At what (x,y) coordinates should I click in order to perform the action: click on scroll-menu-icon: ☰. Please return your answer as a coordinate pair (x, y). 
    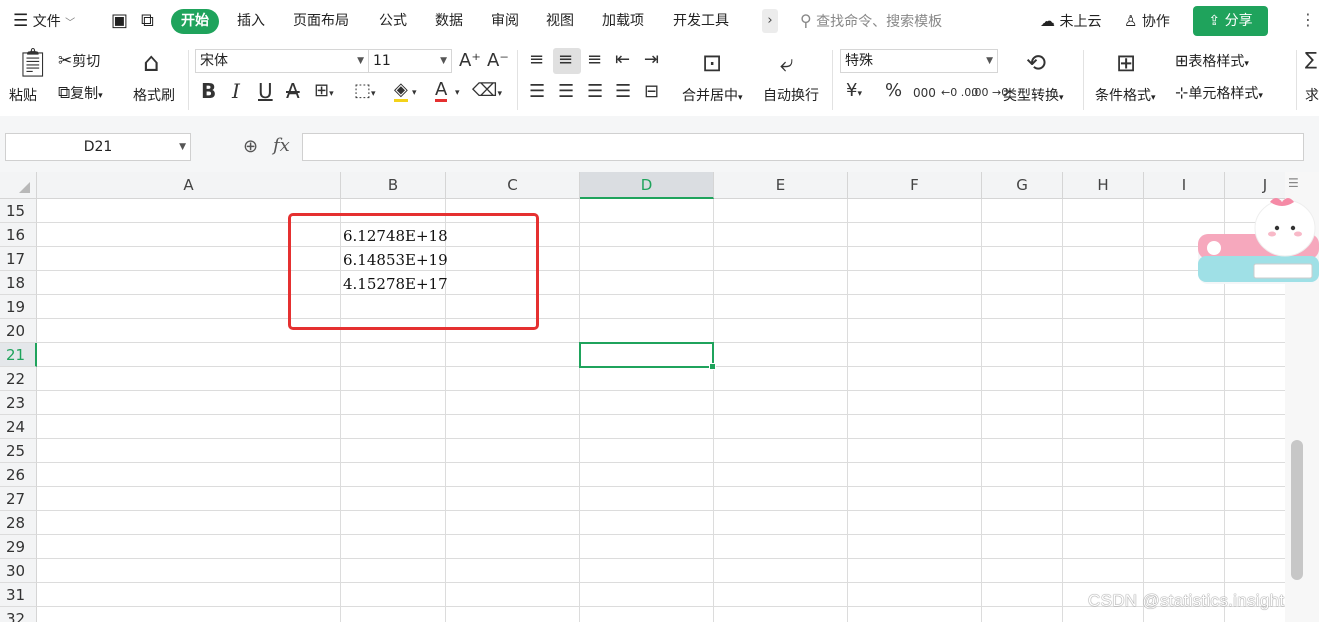
    Looking at the image, I should click on (1293, 183).